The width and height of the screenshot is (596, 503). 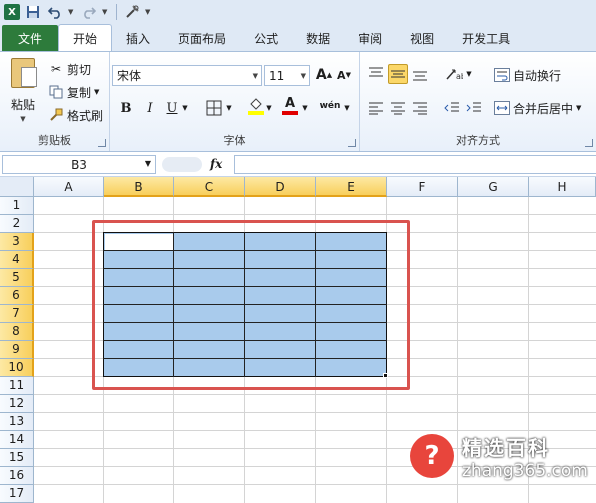 What do you see at coordinates (182, 164) in the screenshot?
I see `formula-bar-splitter` at bounding box center [182, 164].